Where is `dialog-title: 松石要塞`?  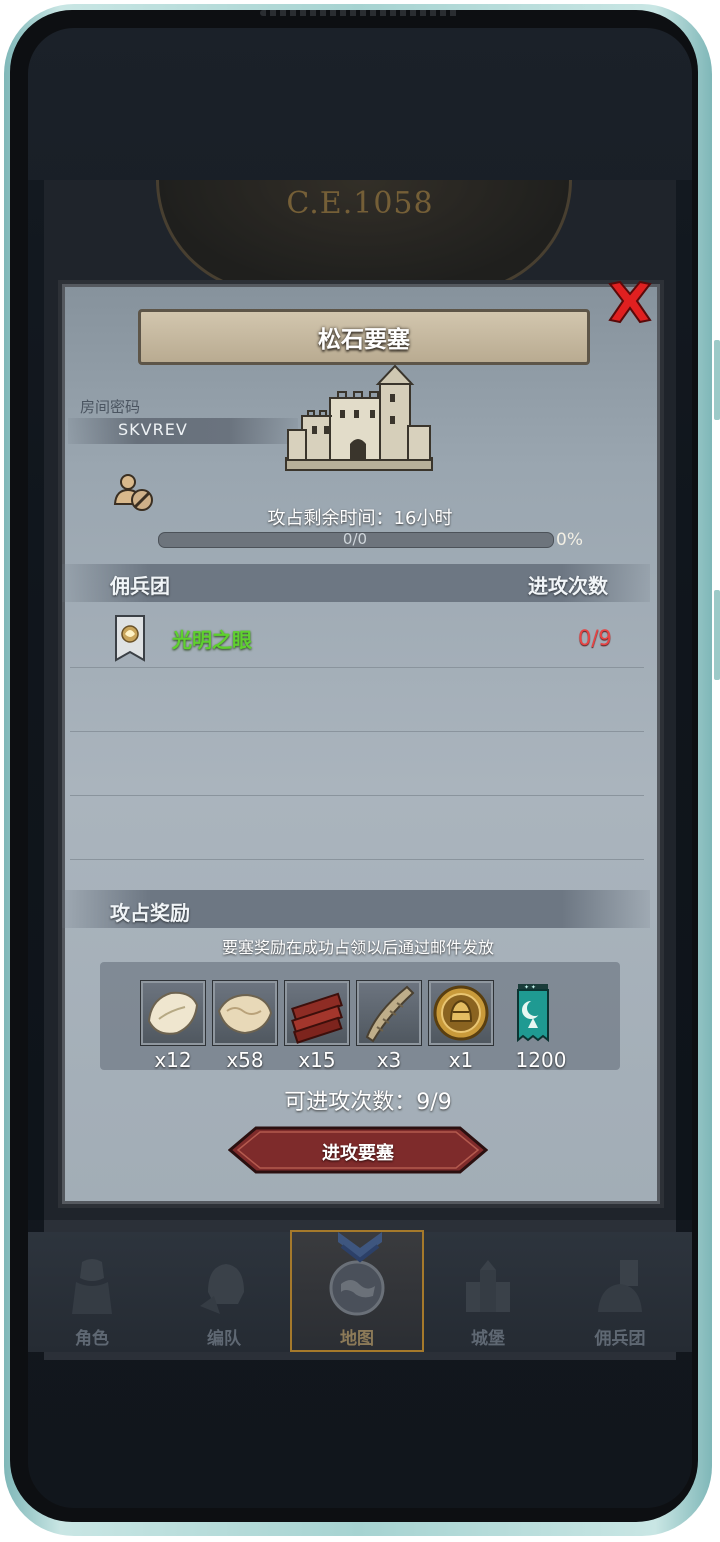
dialog-title: 松石要塞 is located at coordinates (364, 340).